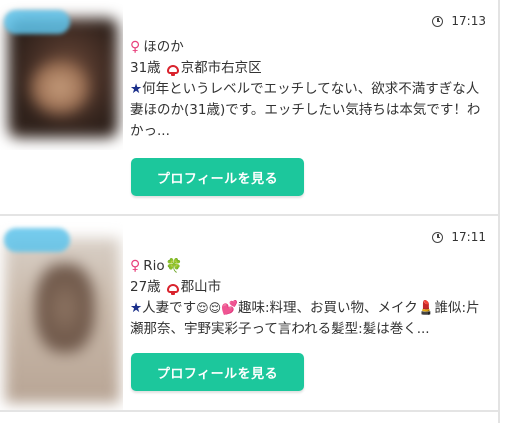 Image resolution: width=508 pixels, height=423 pixels. I want to click on description-text: 人妻です, so click(169, 308).